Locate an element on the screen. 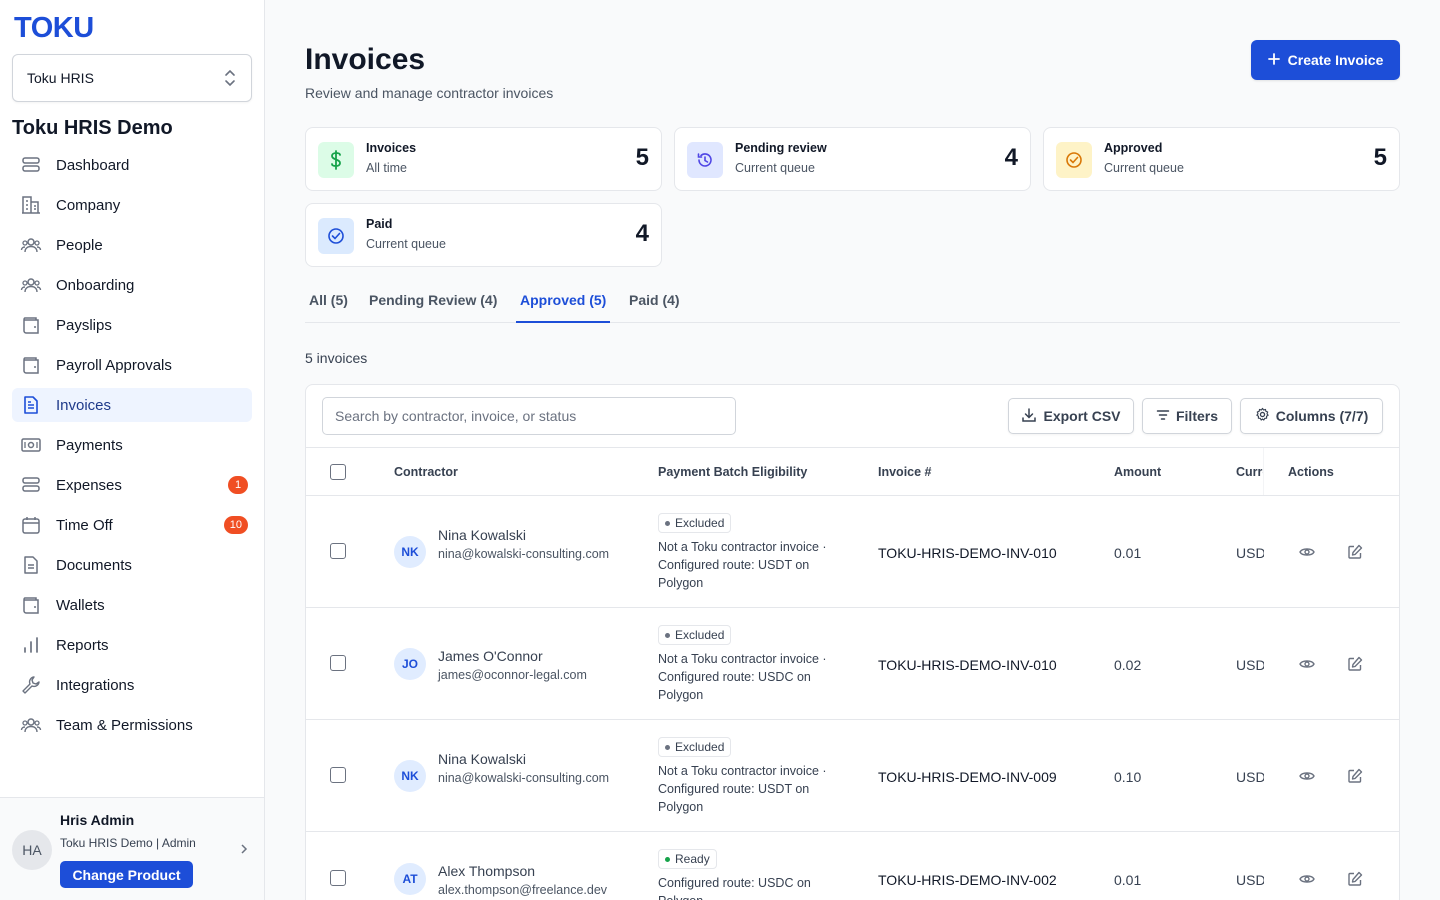 The height and width of the screenshot is (900, 1440). contractor-email: nina@kowalski-consulting.com is located at coordinates (524, 778).